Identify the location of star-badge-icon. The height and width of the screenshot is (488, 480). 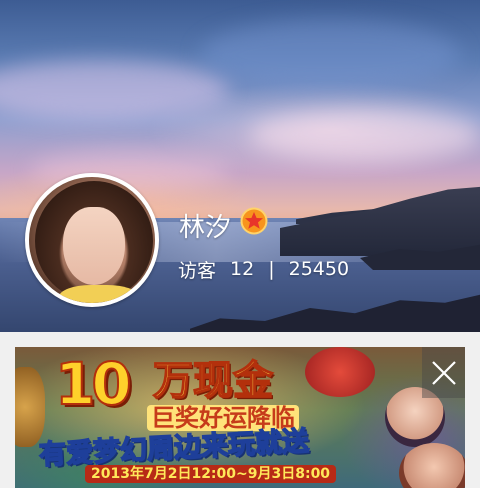
(254, 221).